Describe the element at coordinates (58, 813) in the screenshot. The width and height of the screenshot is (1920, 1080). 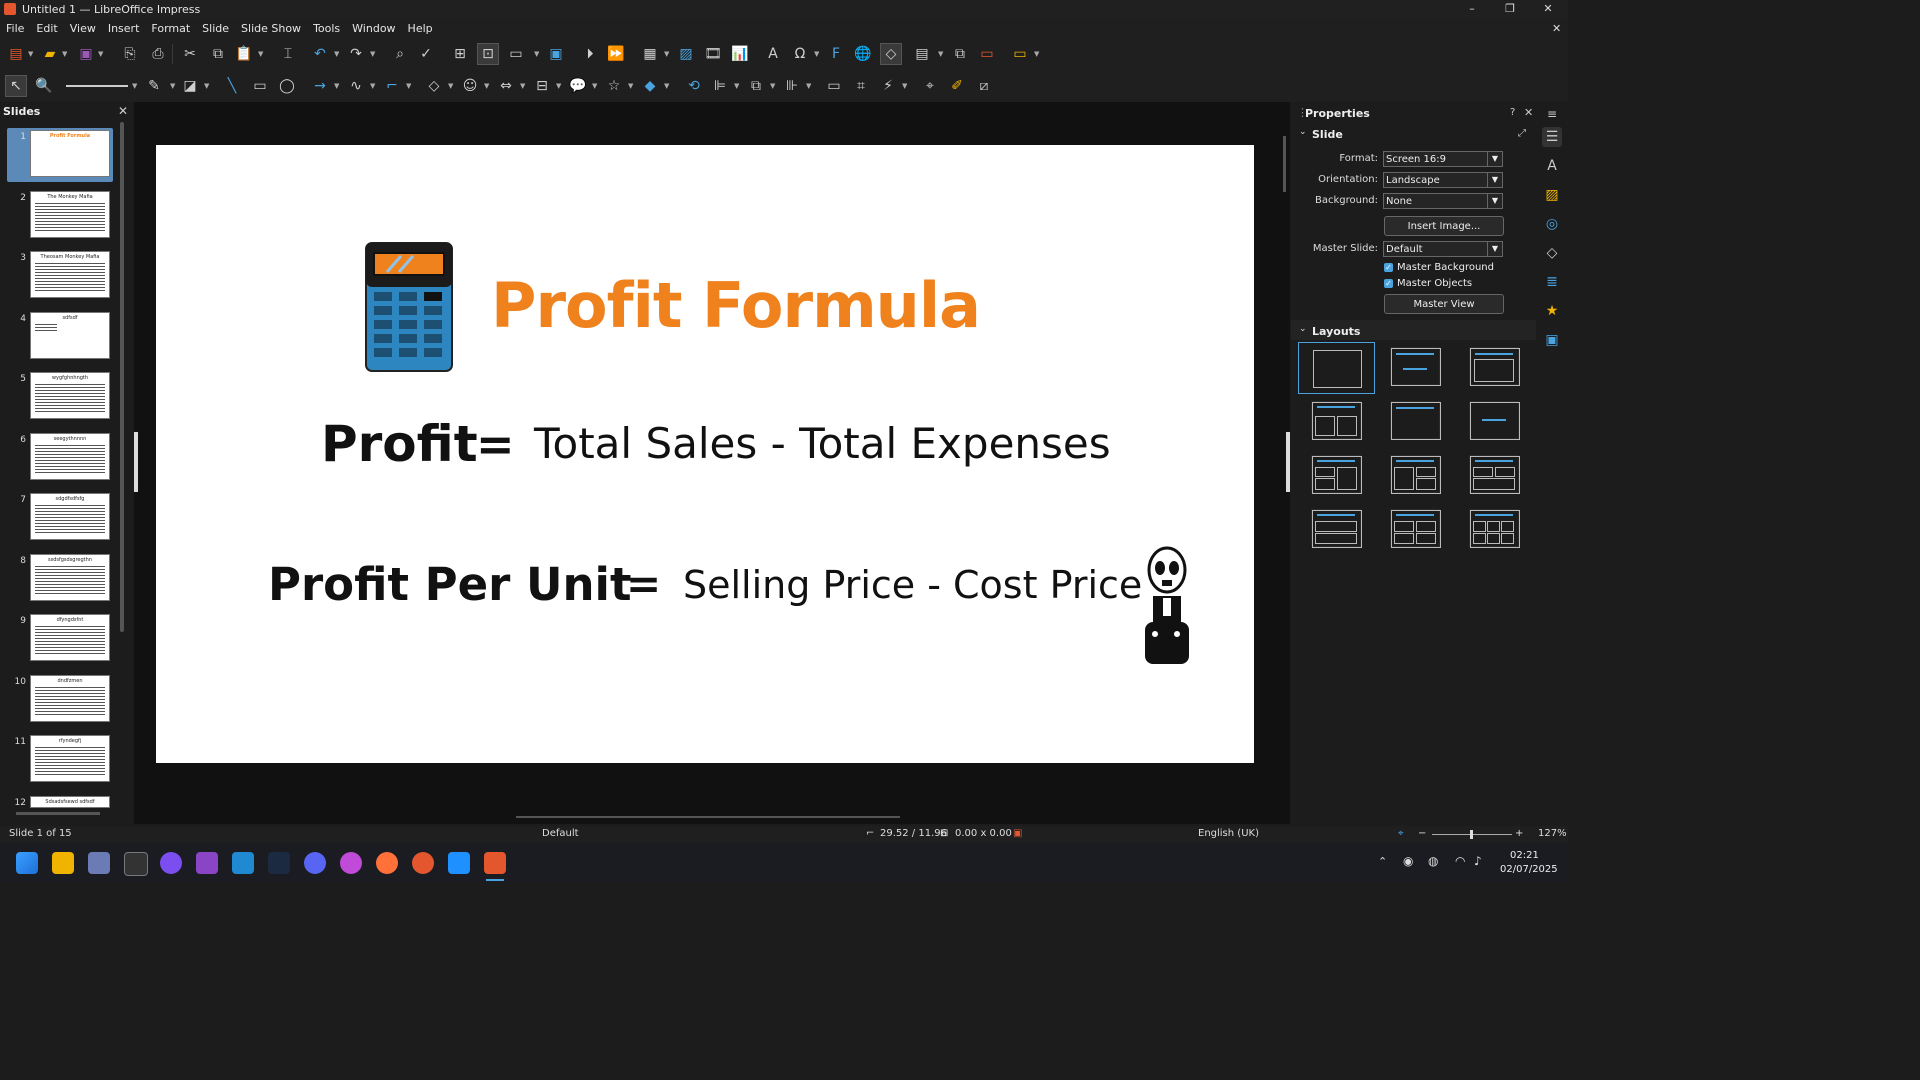
I see `slides-hscrollbar` at that location.